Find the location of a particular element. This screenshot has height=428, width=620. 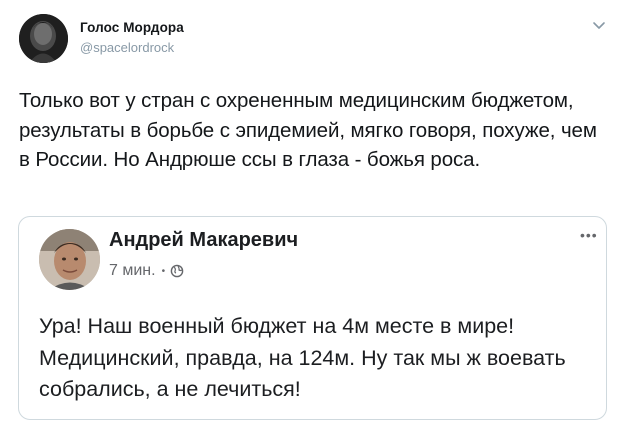

quoted-author-avatar-image is located at coordinates (69, 259).